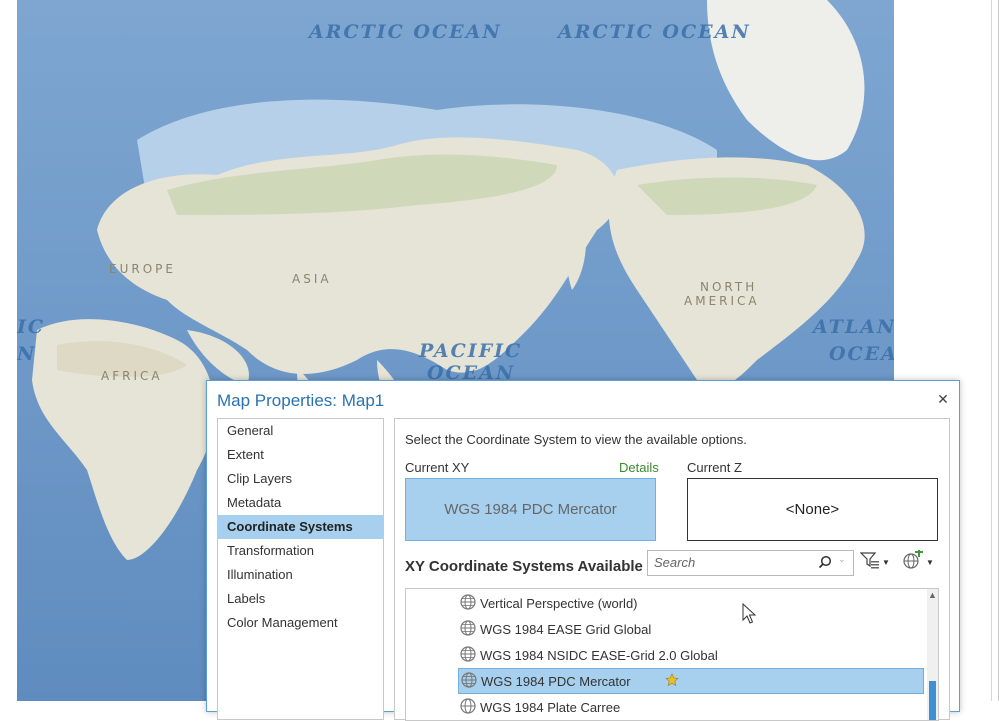 This screenshot has height=721, width=999. Describe the element at coordinates (132, 376) in the screenshot. I see `land-label-africa: AFRICA` at that location.